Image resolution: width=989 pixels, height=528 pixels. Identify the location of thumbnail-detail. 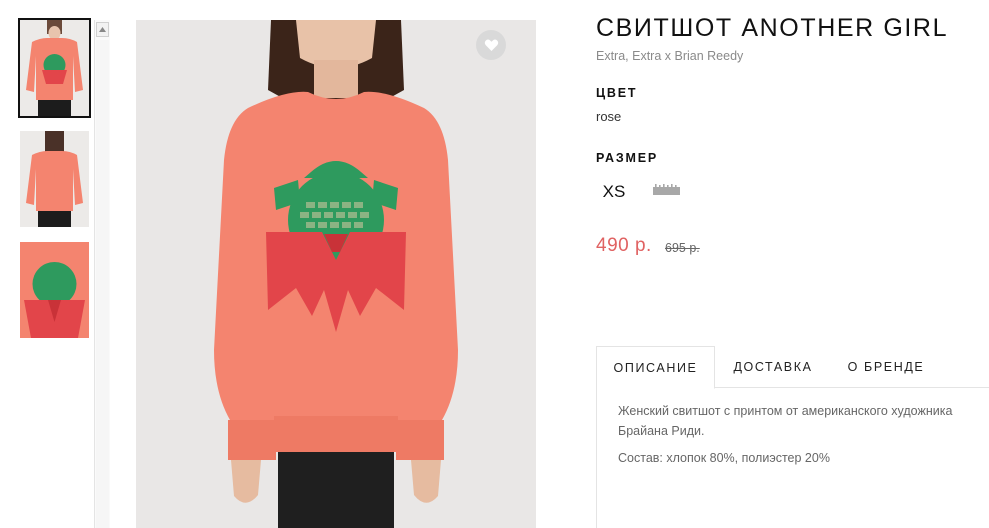
(54, 290).